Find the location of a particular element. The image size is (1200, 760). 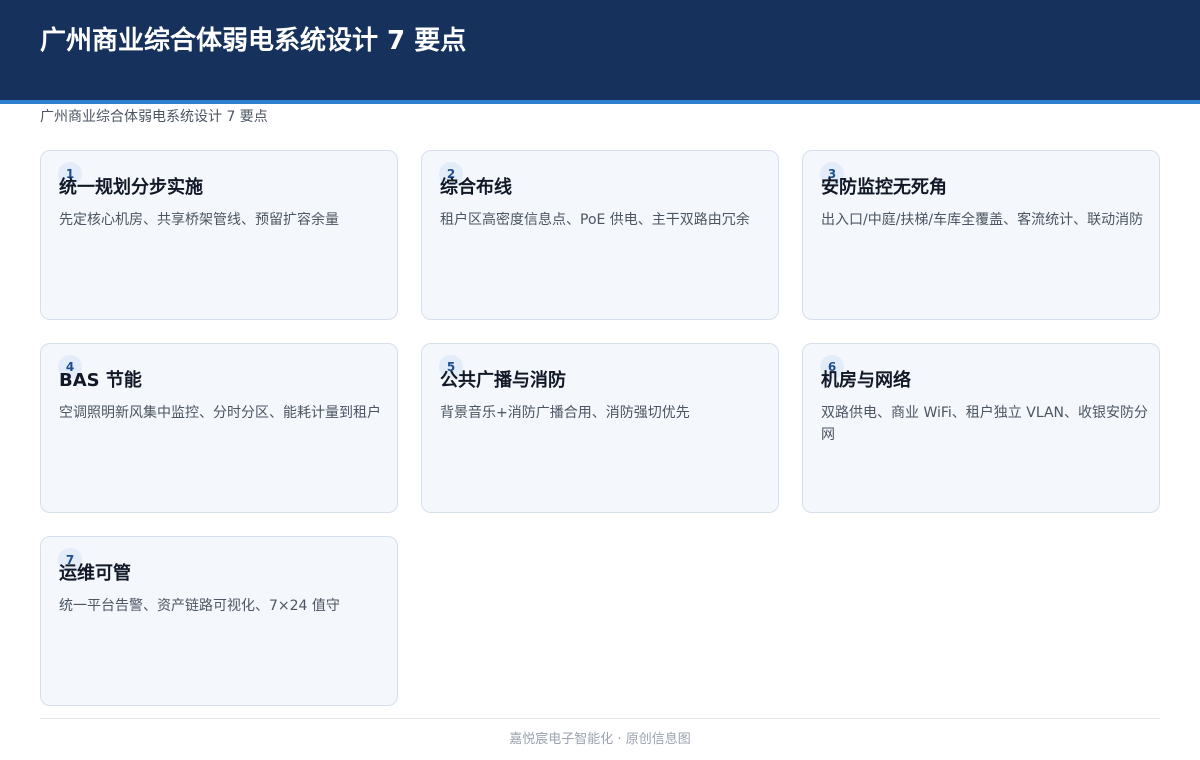

header-accent-stripe is located at coordinates (600, 102).